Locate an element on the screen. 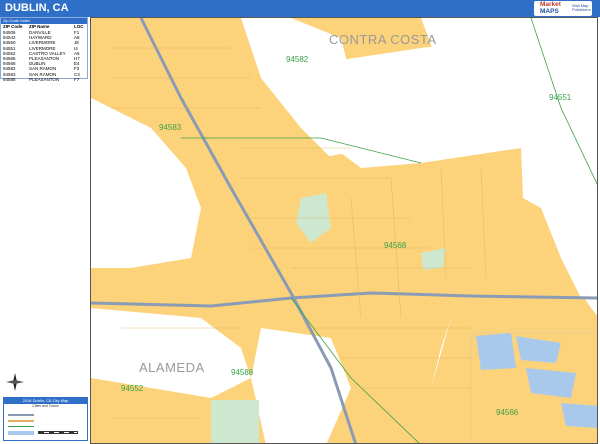 The image size is (600, 444). zip-label-94568: 94568 is located at coordinates (395, 245).